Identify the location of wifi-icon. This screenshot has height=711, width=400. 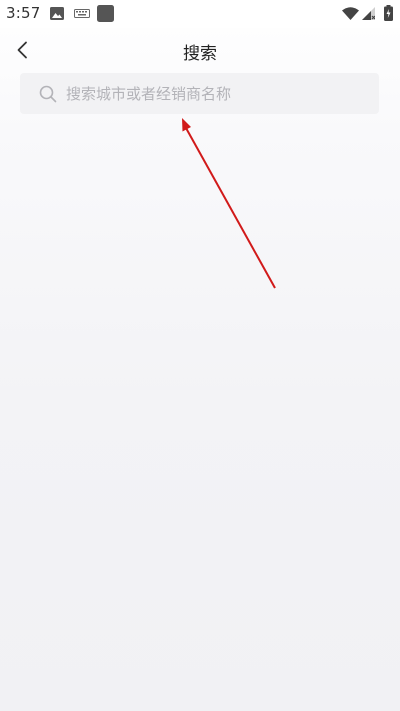
(350, 13).